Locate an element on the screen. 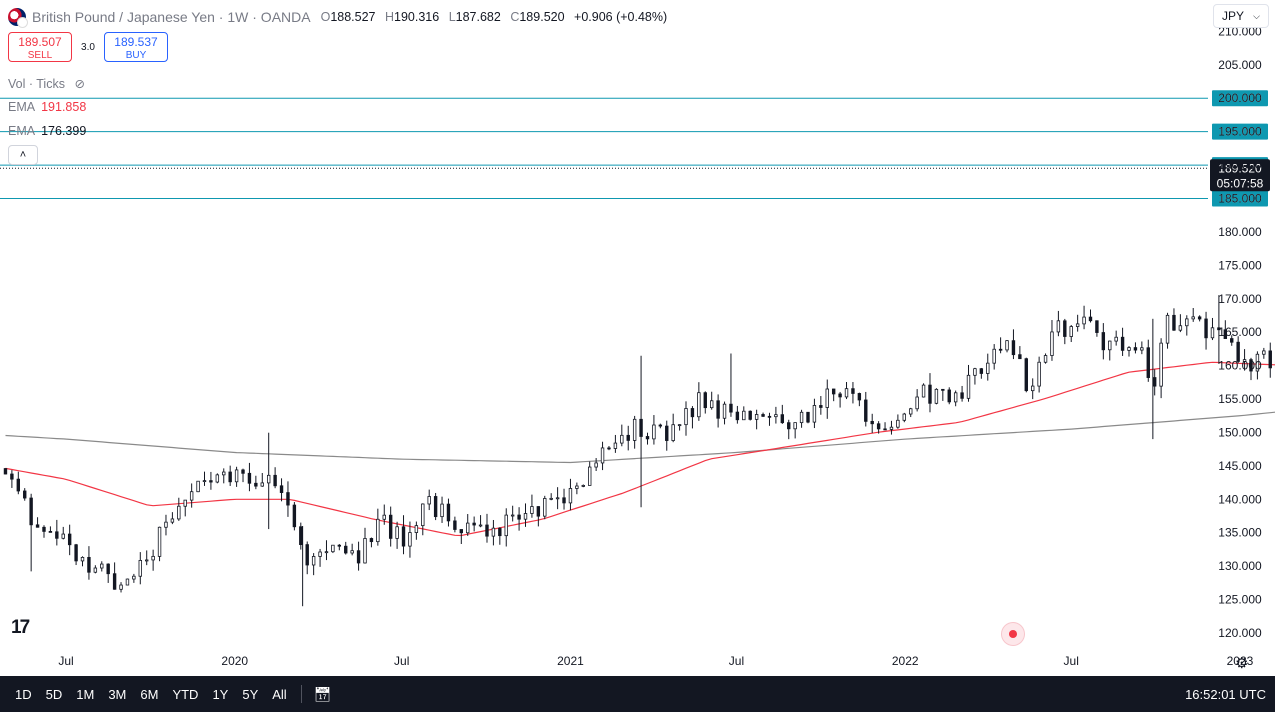 The width and height of the screenshot is (1275, 712). buy-button: 189.537 BUY is located at coordinates (136, 47).